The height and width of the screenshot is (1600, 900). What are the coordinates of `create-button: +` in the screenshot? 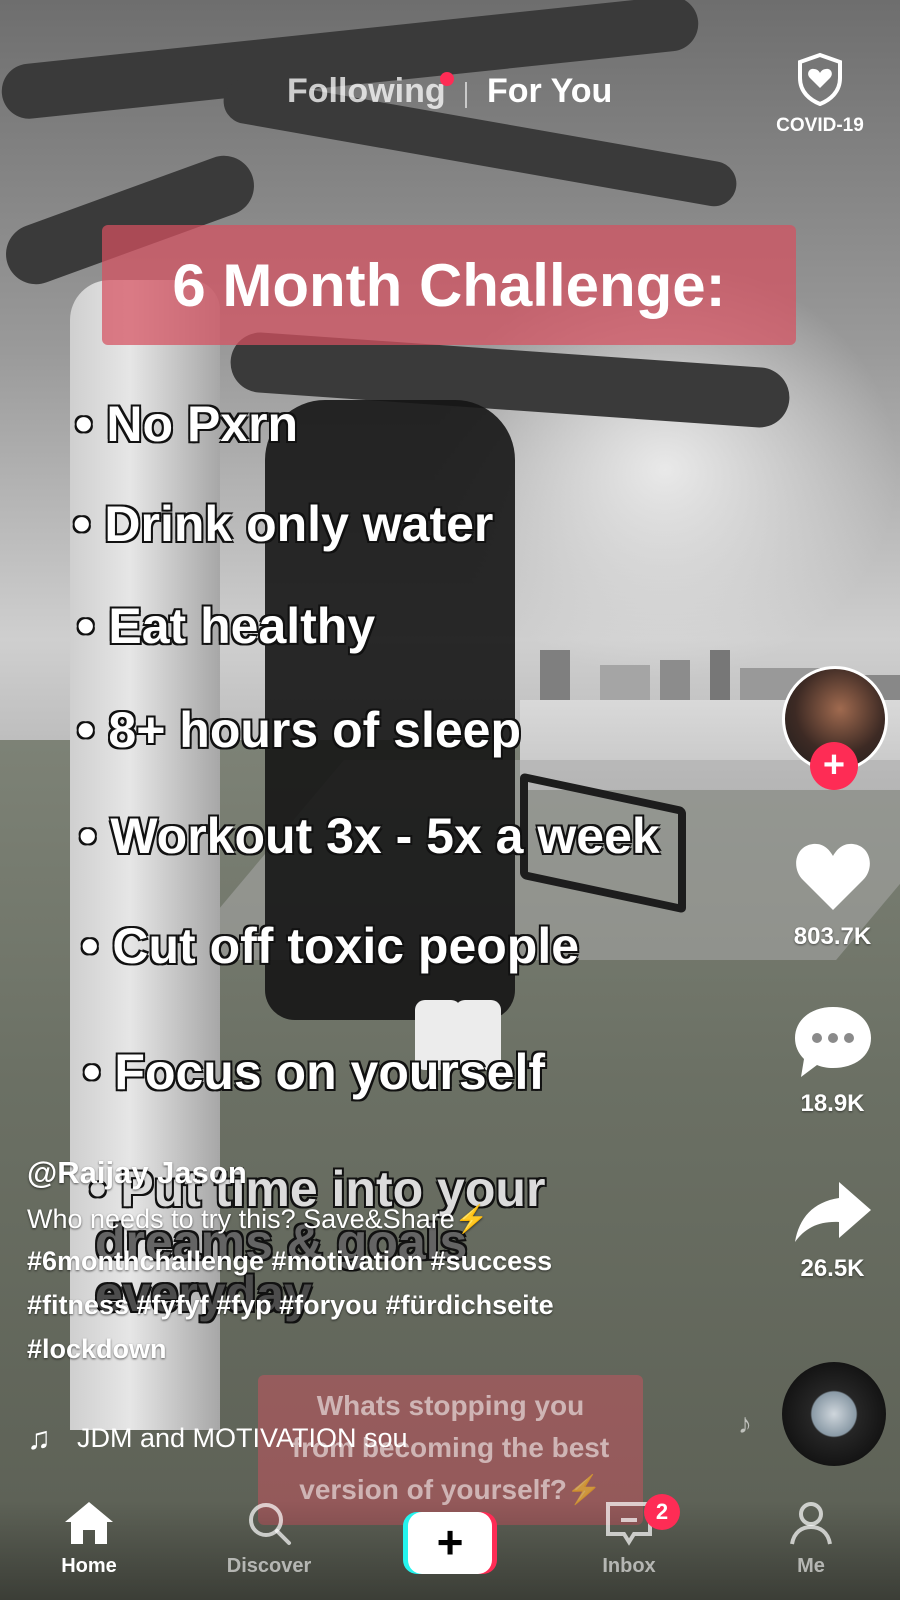 It's located at (450, 1543).